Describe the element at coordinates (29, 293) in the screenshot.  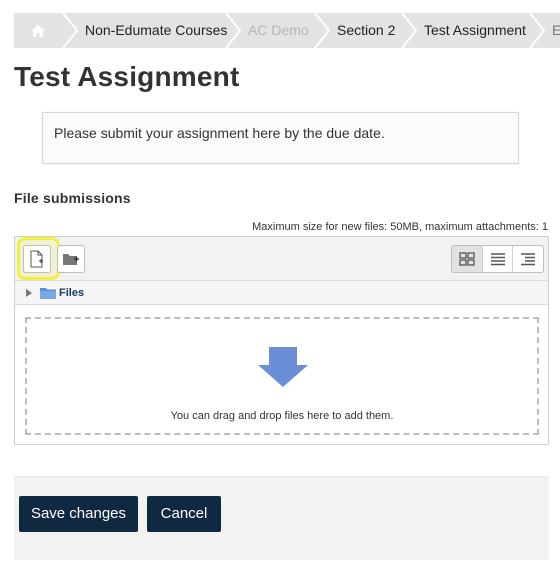
I see `expand-triangle-icon` at that location.